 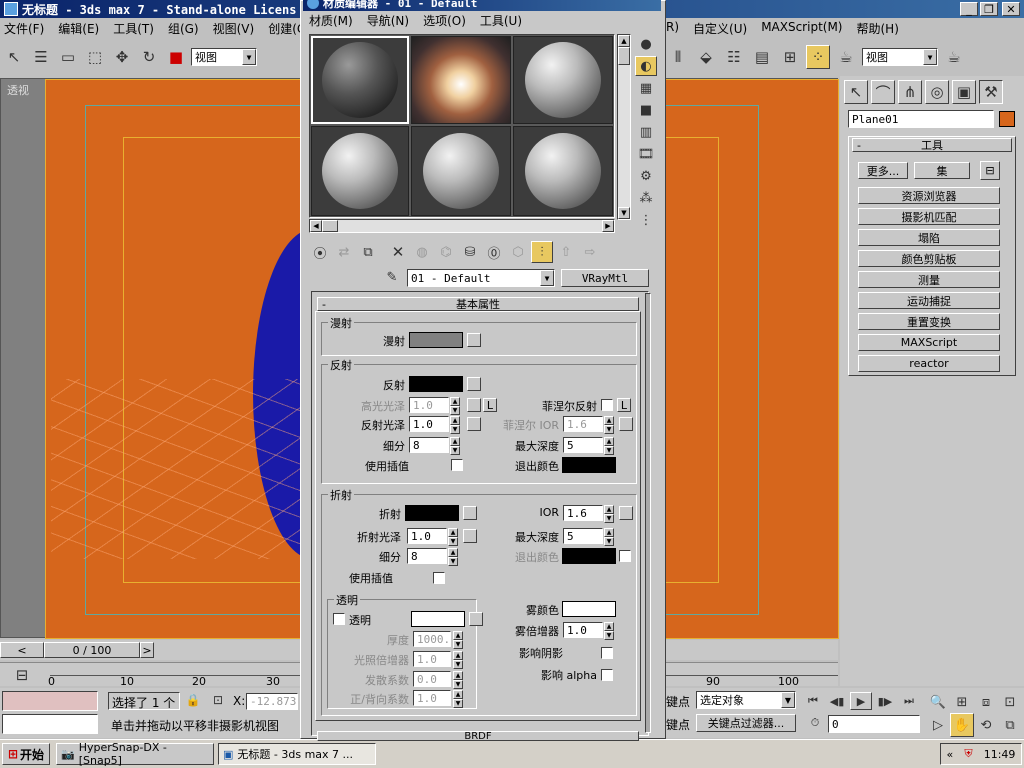 I want to click on select-arrow-icon: ↖, so click(x=14, y=57).